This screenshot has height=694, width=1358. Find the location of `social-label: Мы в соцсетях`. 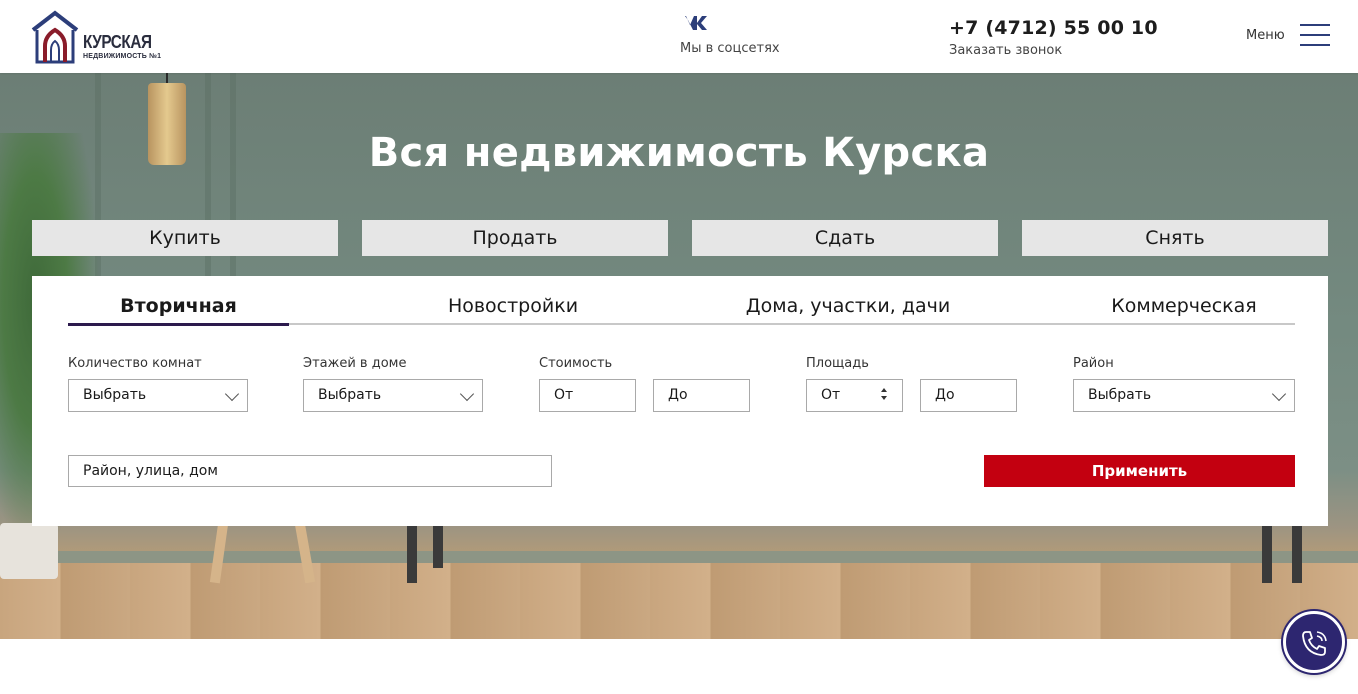

social-label: Мы в соцсетях is located at coordinates (730, 48).